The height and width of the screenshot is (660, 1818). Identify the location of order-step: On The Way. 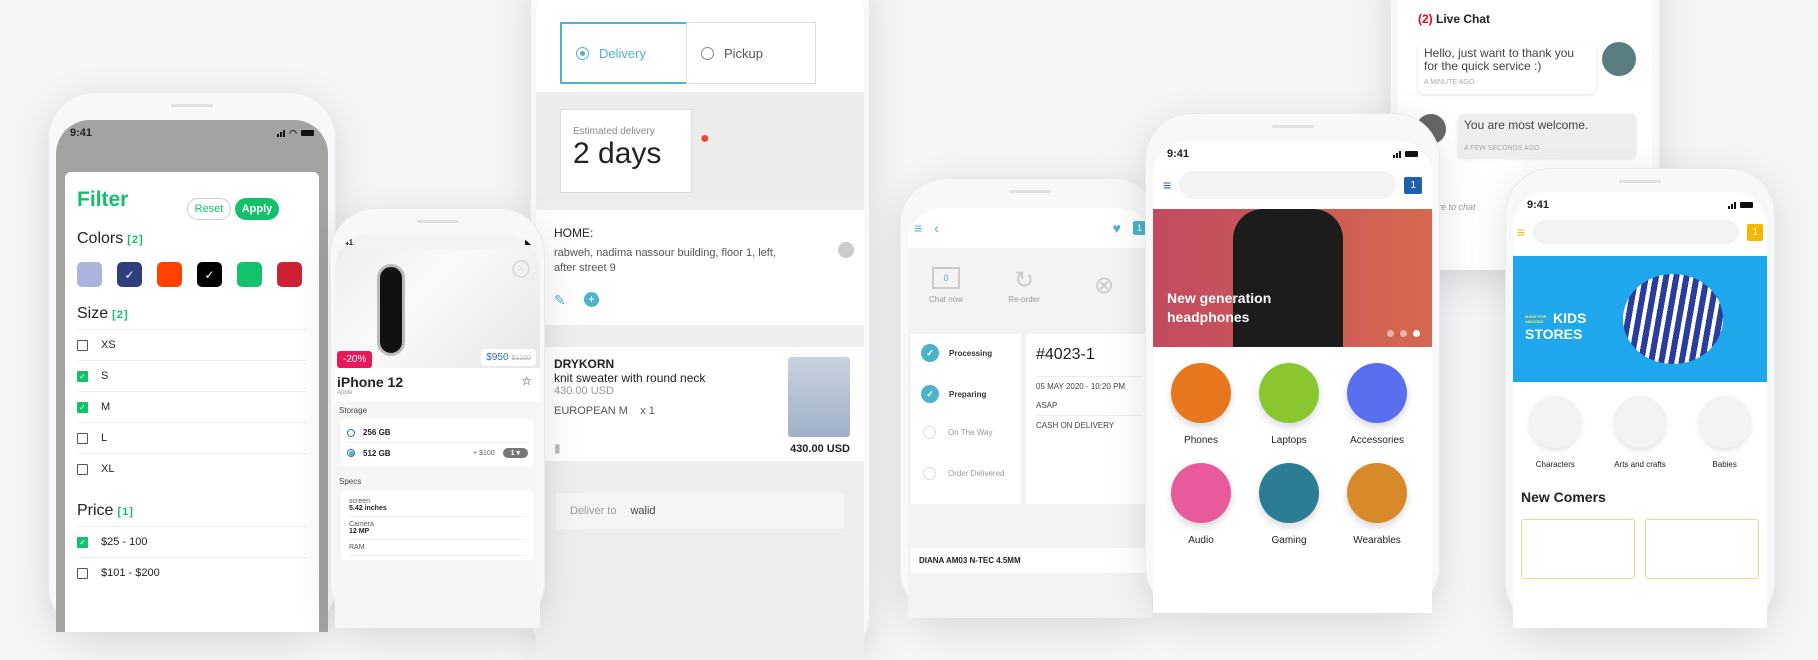
(956, 432).